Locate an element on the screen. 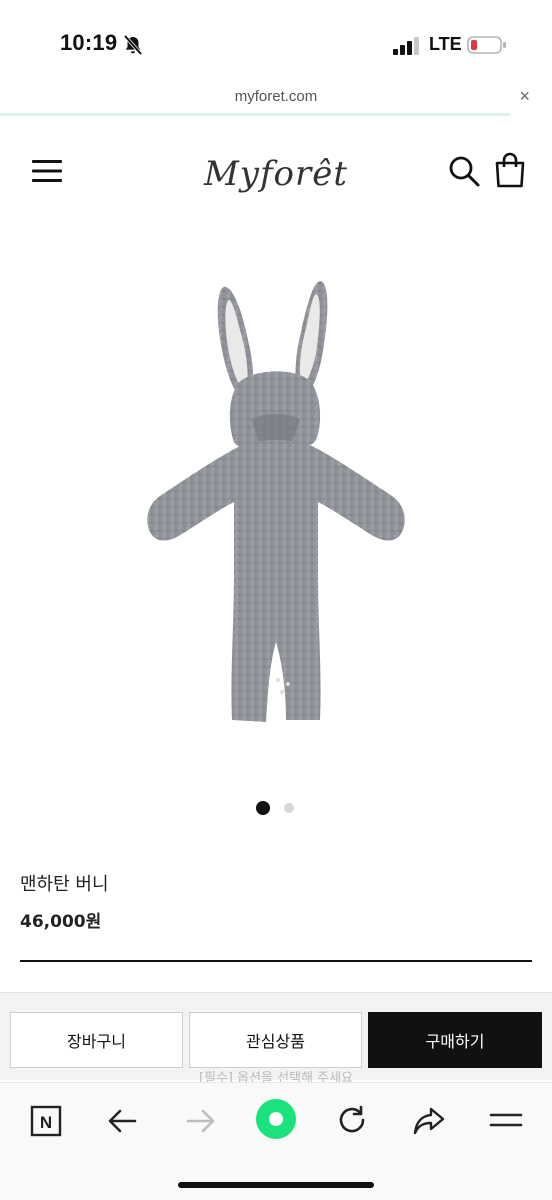  back-arrow-icon is located at coordinates (123, 1121).